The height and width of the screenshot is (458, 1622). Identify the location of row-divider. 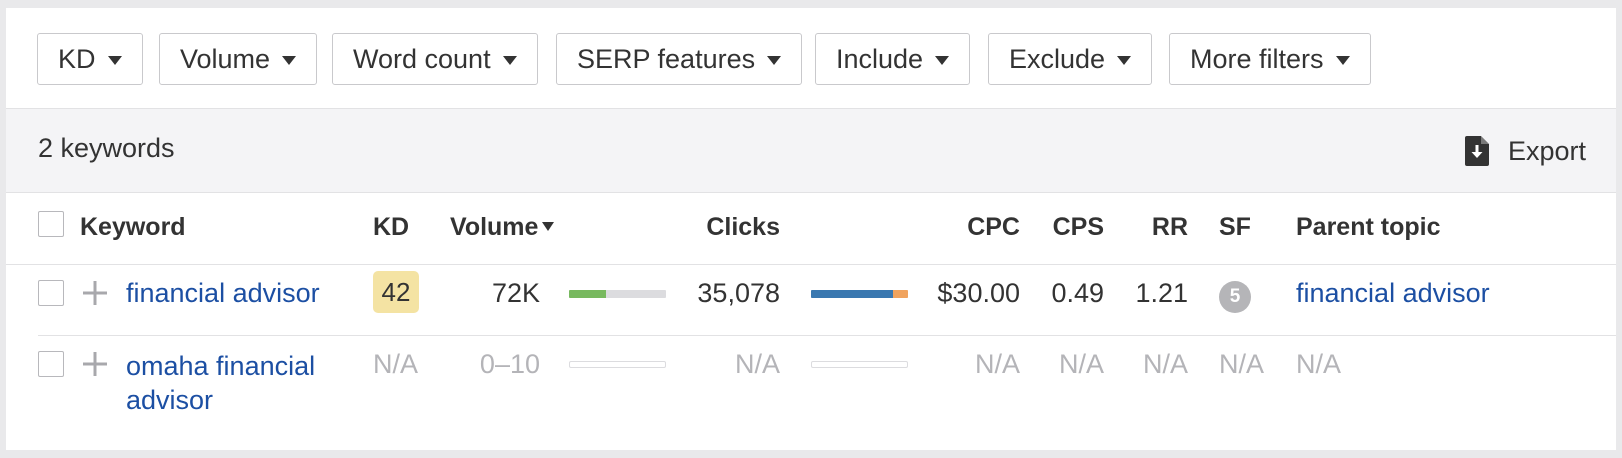
(827, 335).